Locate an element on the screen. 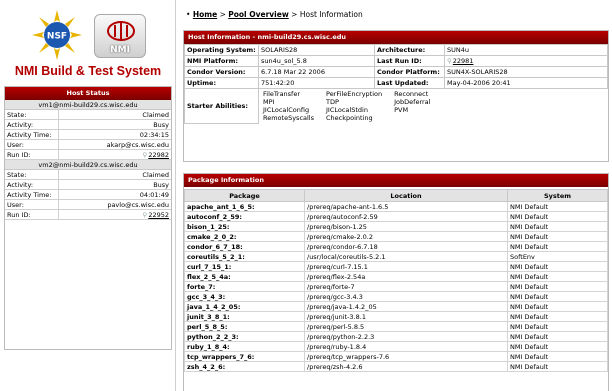  info-value-cell: ⚲22981 is located at coordinates (526, 61).